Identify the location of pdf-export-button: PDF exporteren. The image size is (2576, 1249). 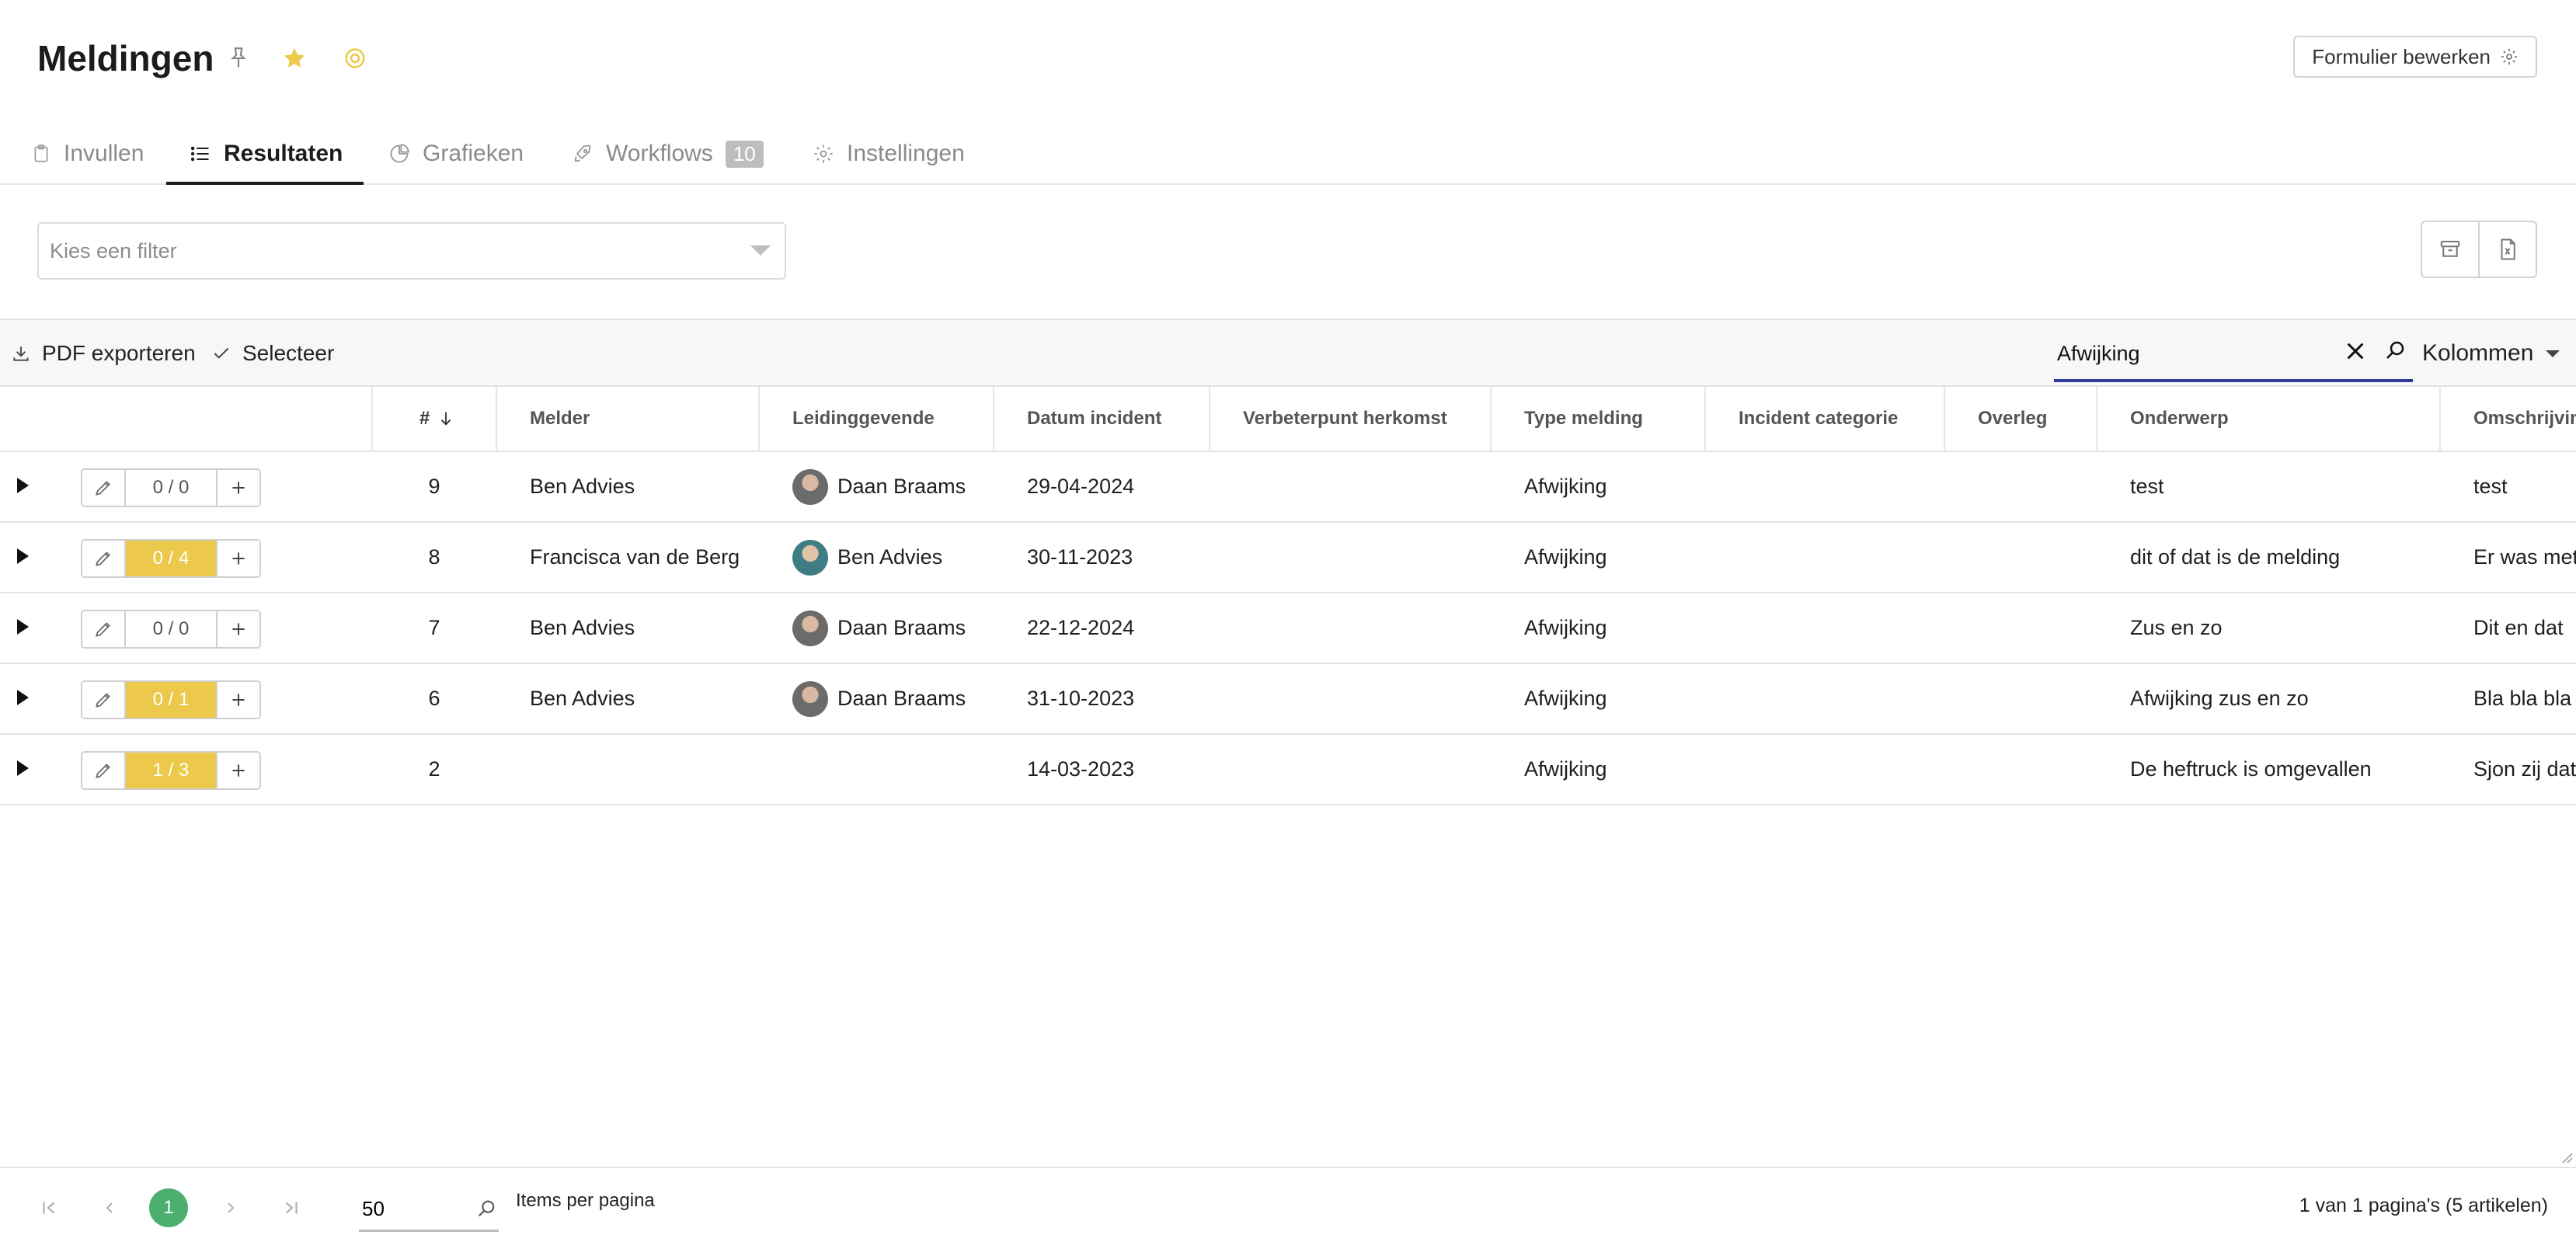
(103, 354).